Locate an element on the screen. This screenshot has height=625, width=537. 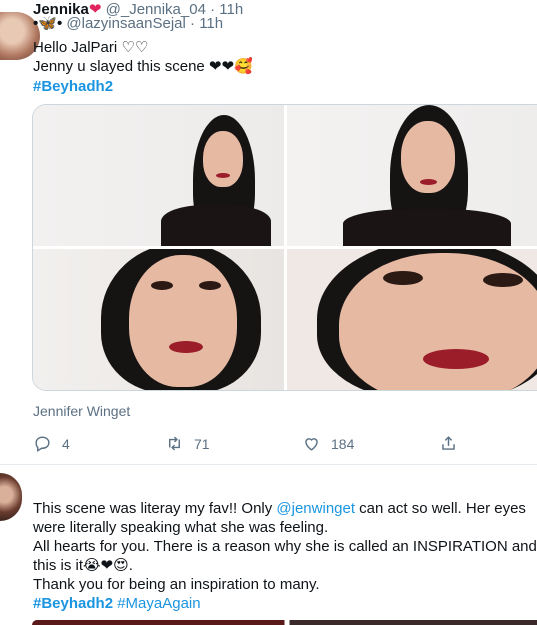
like-count: 184 is located at coordinates (343, 443).